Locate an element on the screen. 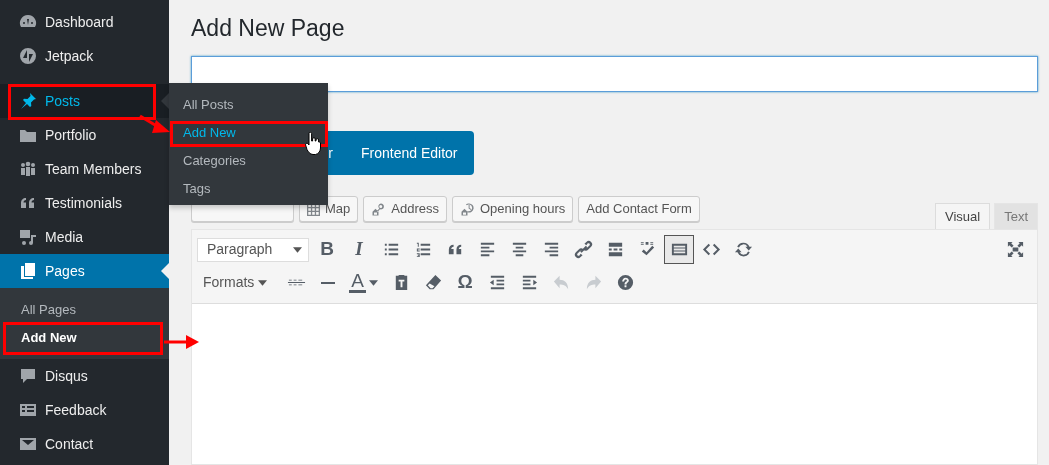 The height and width of the screenshot is (465, 1049). toolbar-button: B is located at coordinates (327, 249).